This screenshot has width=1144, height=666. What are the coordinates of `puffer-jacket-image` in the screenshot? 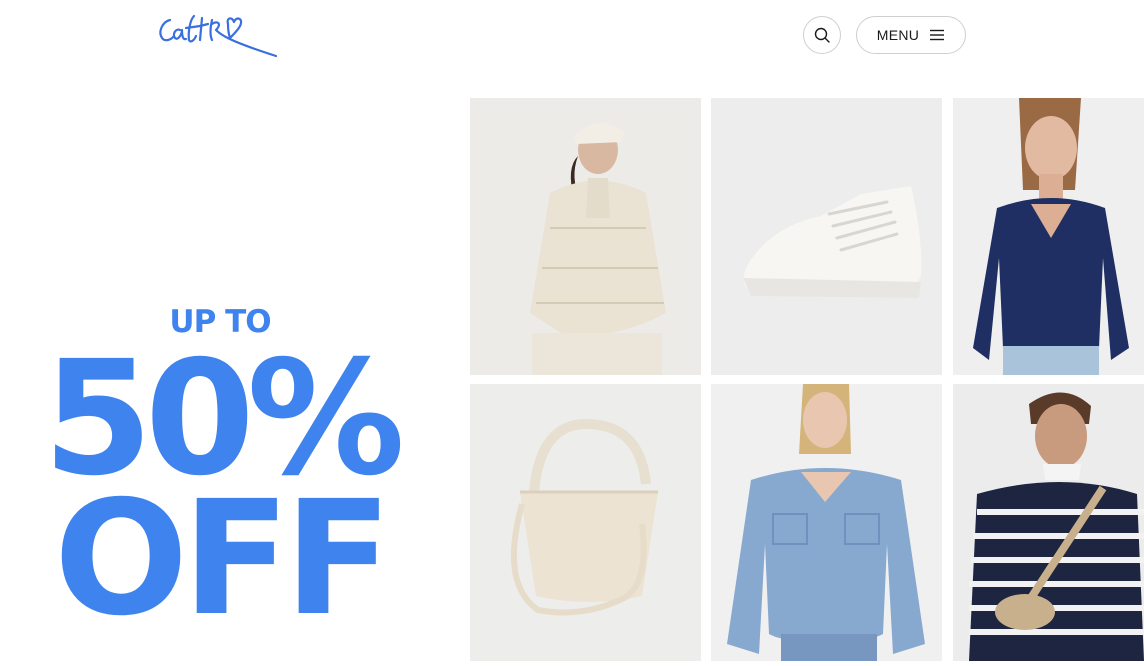 It's located at (585, 236).